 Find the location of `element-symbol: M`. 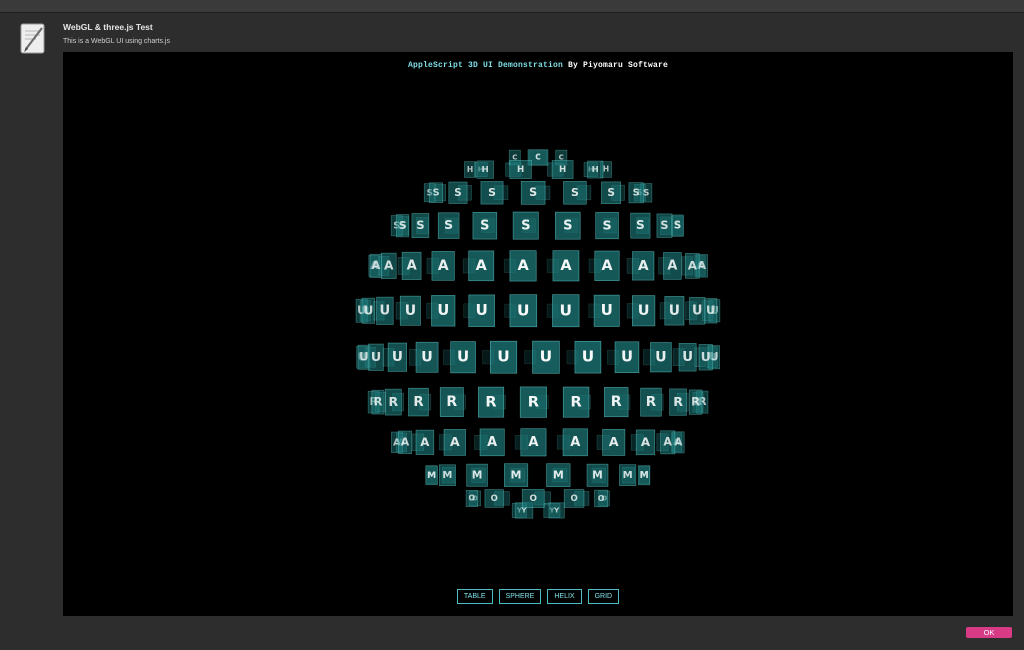

element-symbol: M is located at coordinates (447, 475).